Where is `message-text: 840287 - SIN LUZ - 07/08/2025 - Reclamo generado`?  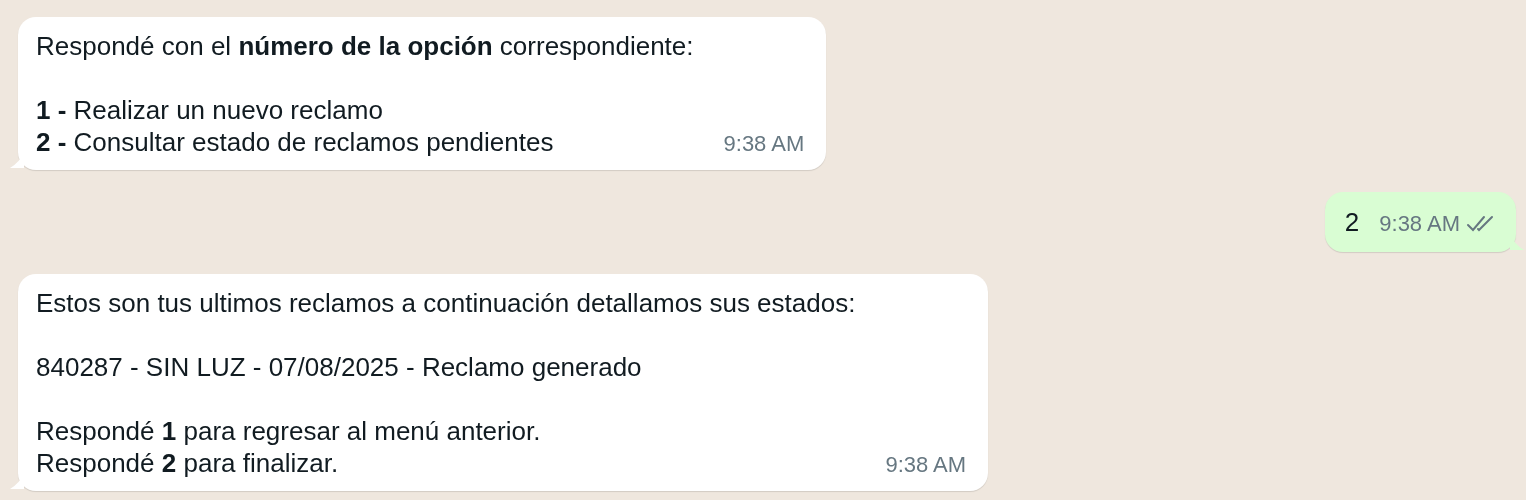
message-text: 840287 - SIN LUZ - 07/08/2025 - Reclamo generado is located at coordinates (339, 367).